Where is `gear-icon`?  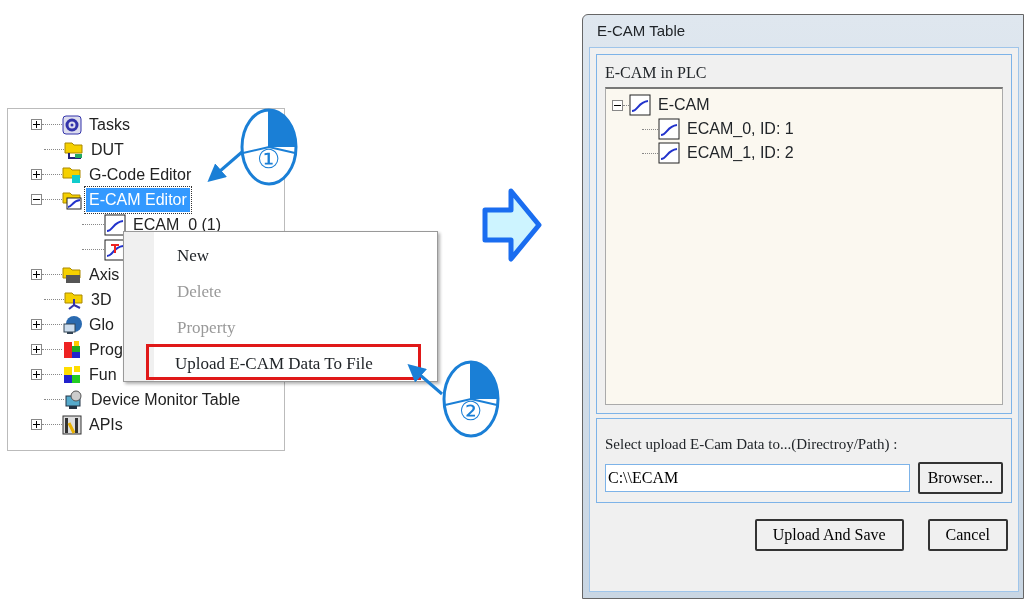 gear-icon is located at coordinates (72, 124).